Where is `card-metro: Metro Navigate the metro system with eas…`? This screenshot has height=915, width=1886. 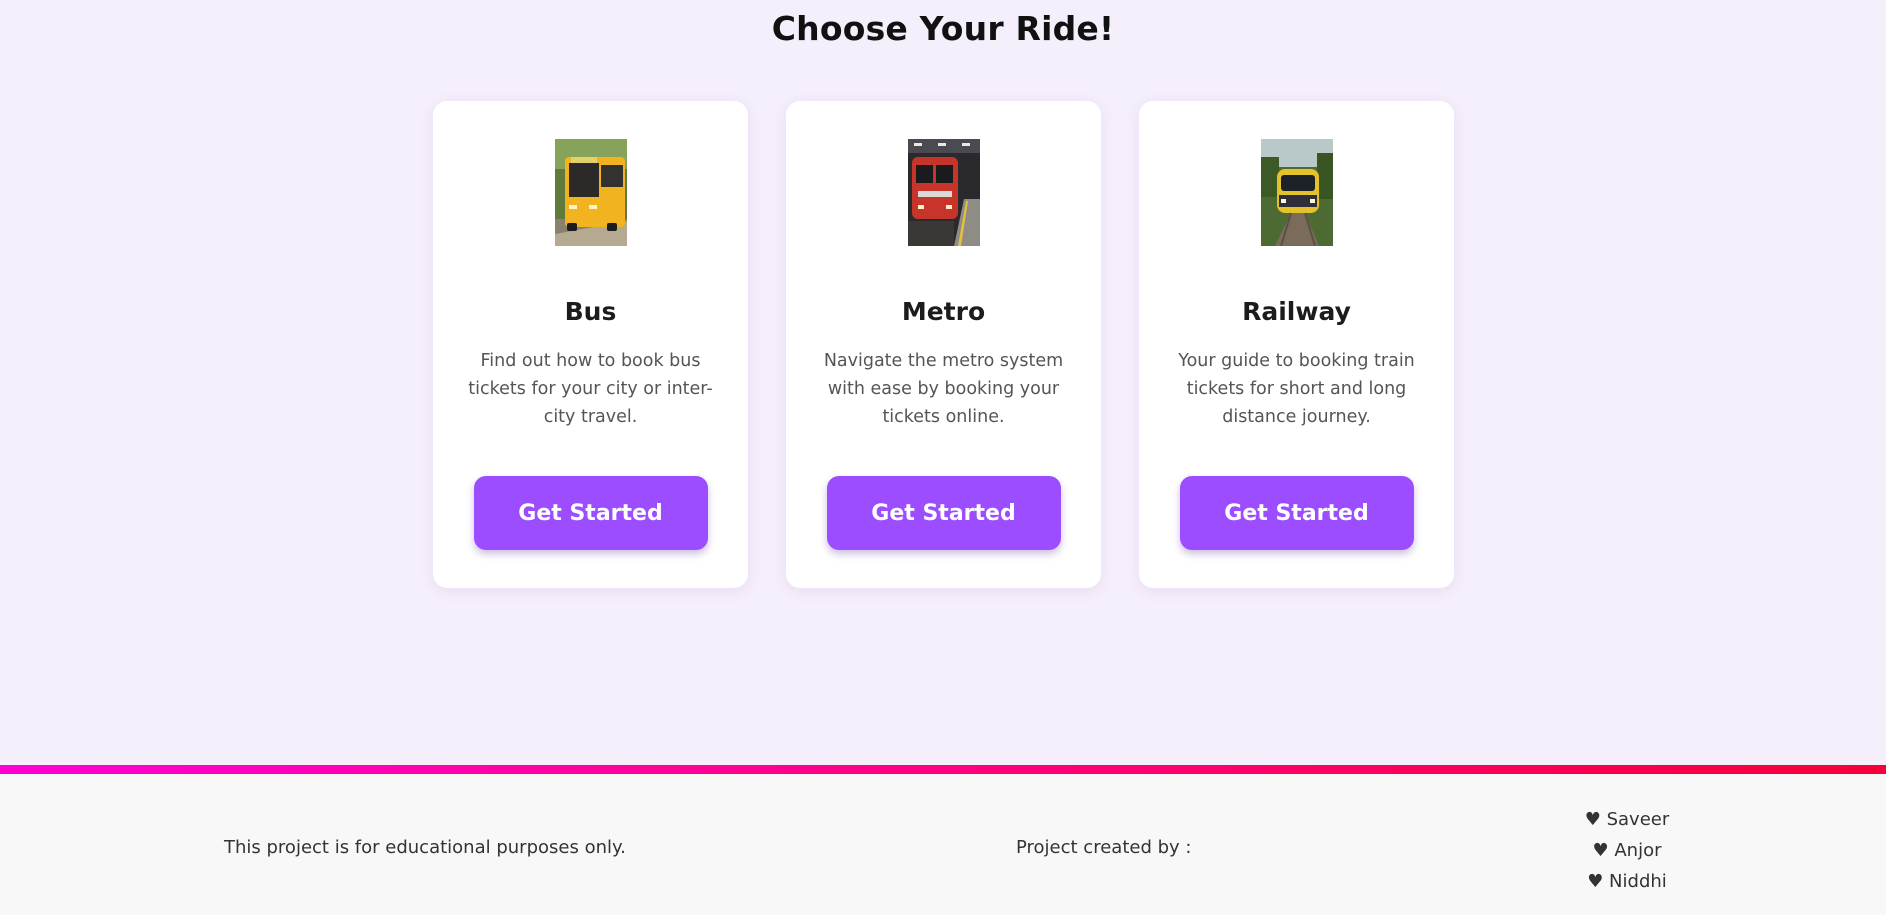 card-metro: Metro Navigate the metro system with eas… is located at coordinates (943, 344).